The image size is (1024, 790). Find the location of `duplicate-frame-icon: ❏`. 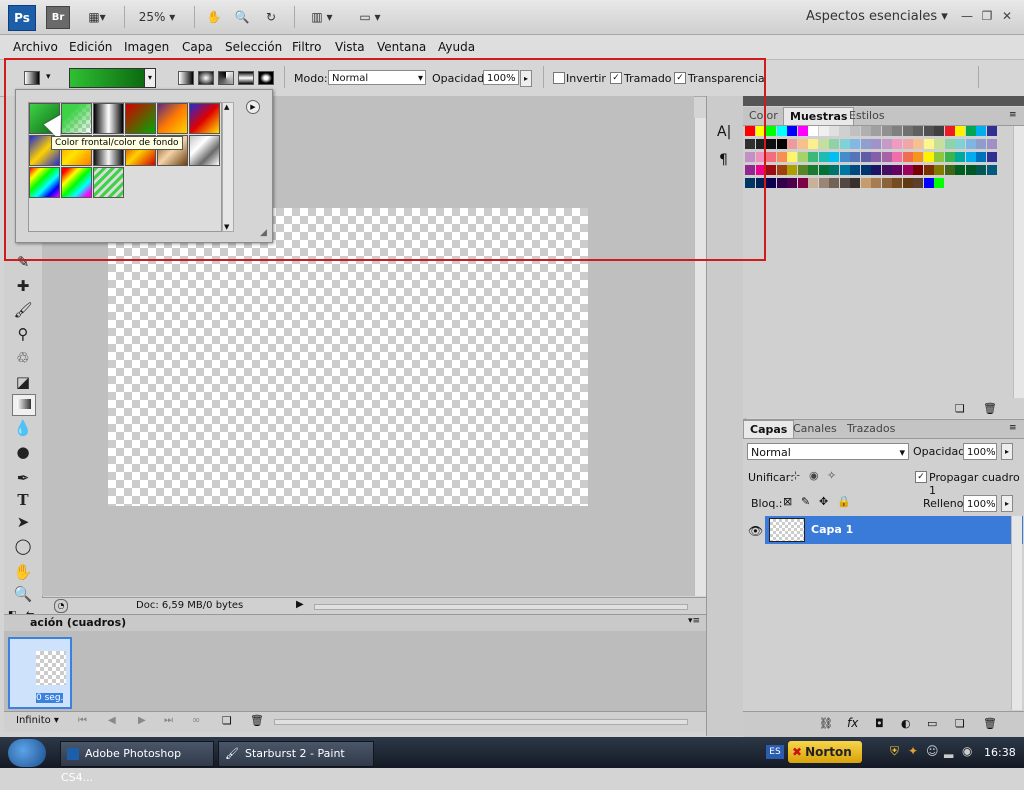

duplicate-frame-icon: ❏ is located at coordinates (227, 720).